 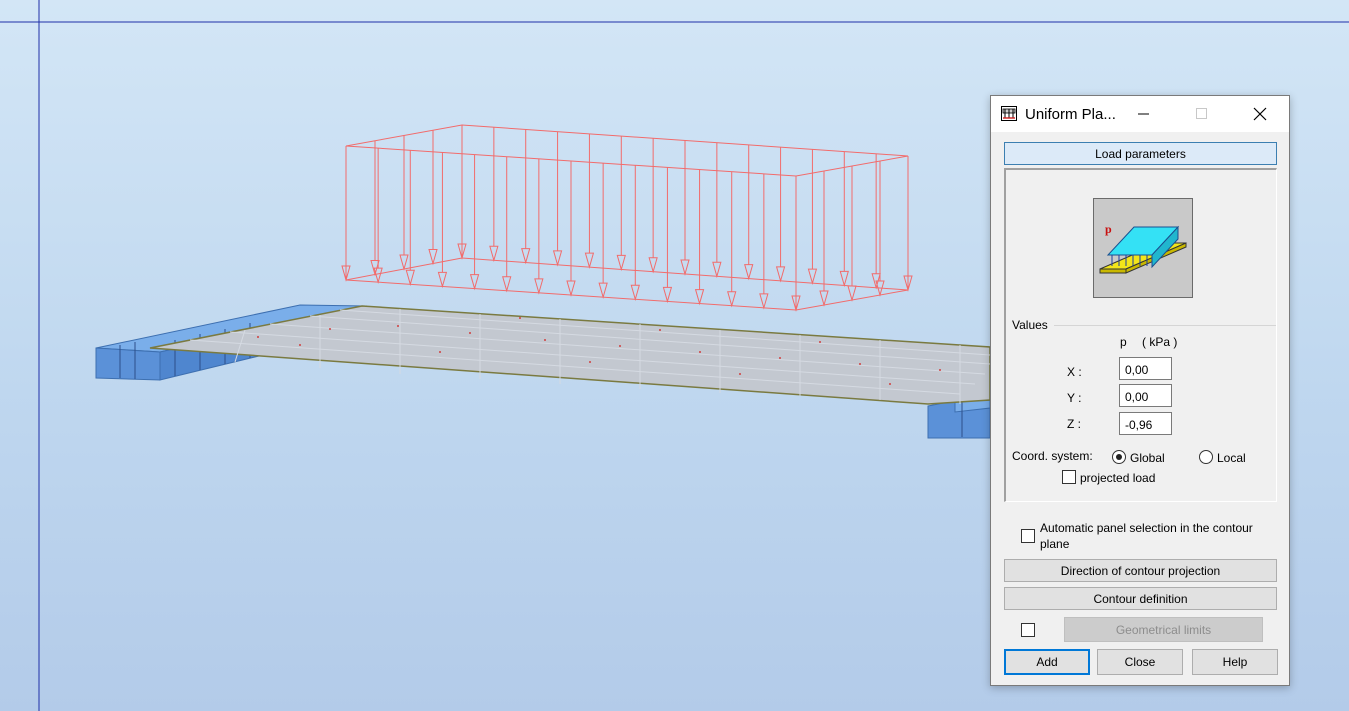 I want to click on minimize-button, so click(x=1144, y=114).